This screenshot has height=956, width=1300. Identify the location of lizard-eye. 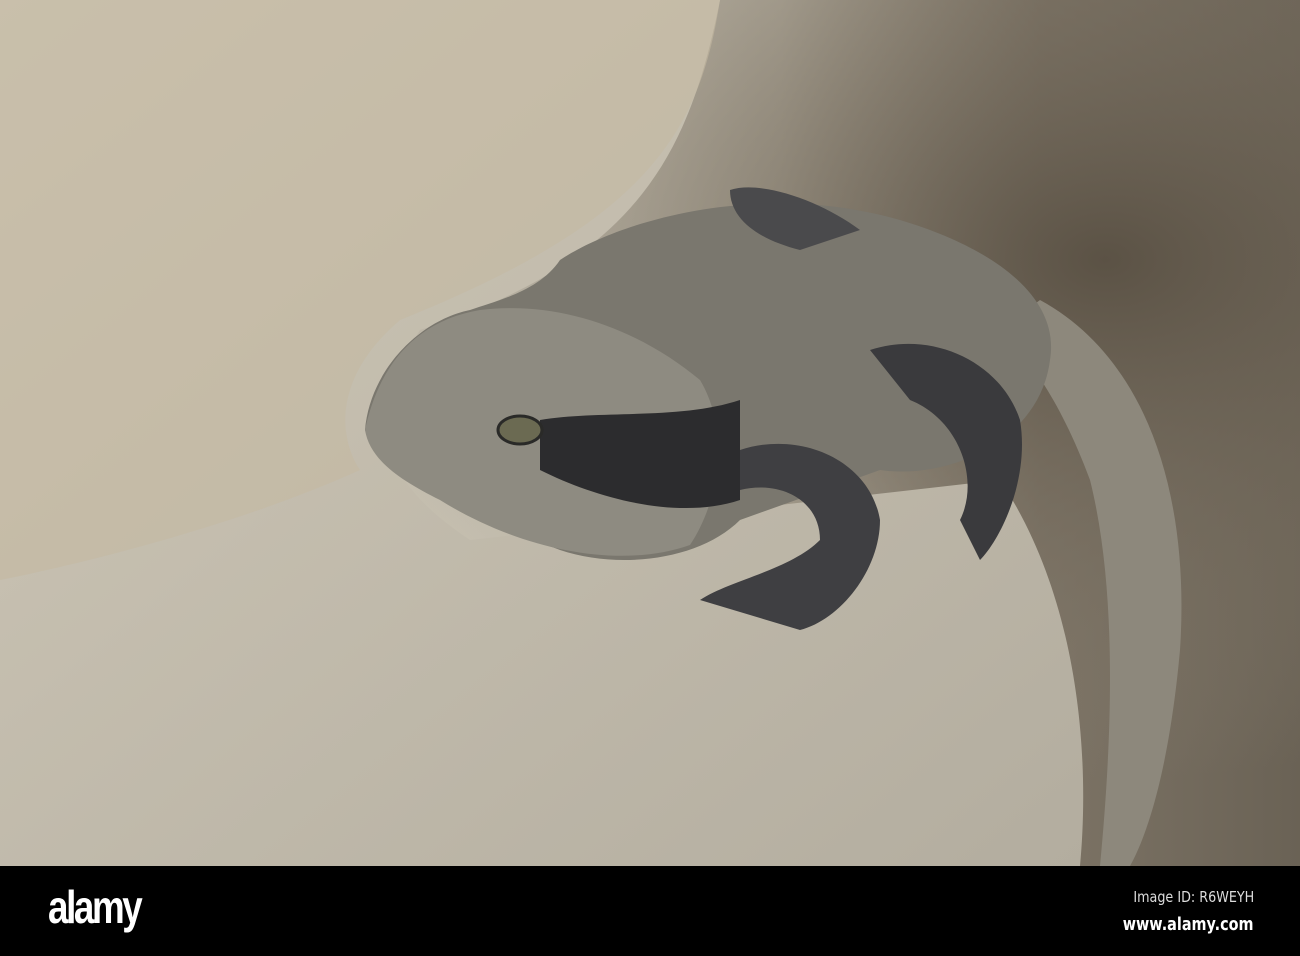
(520, 430).